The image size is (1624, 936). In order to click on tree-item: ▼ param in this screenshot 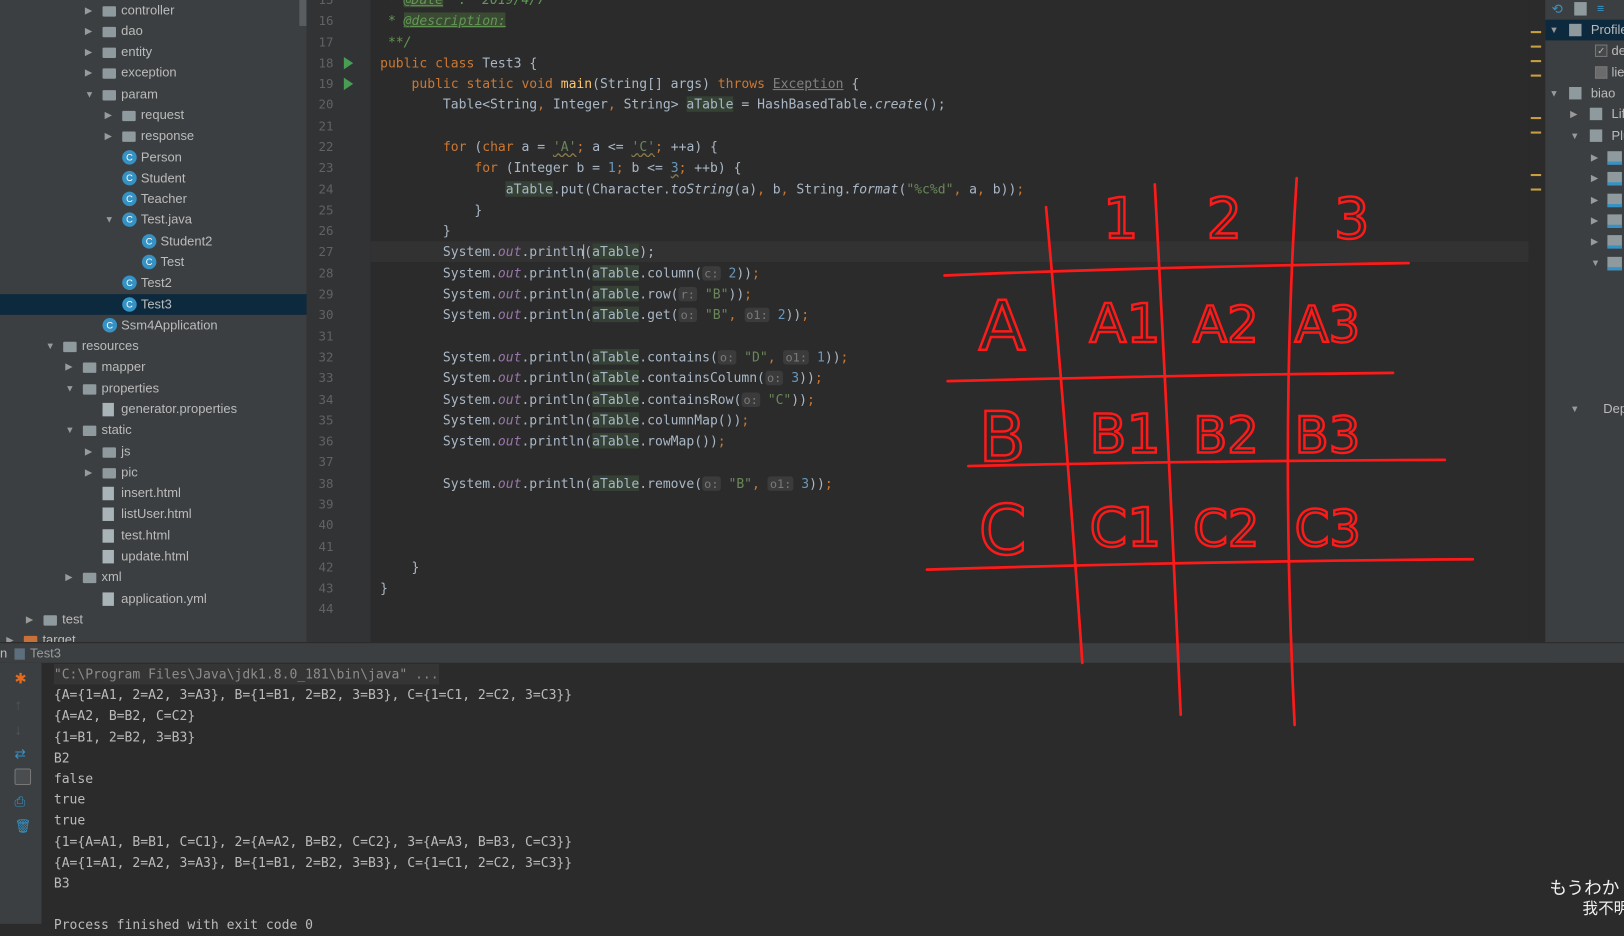, I will do `click(153, 94)`.